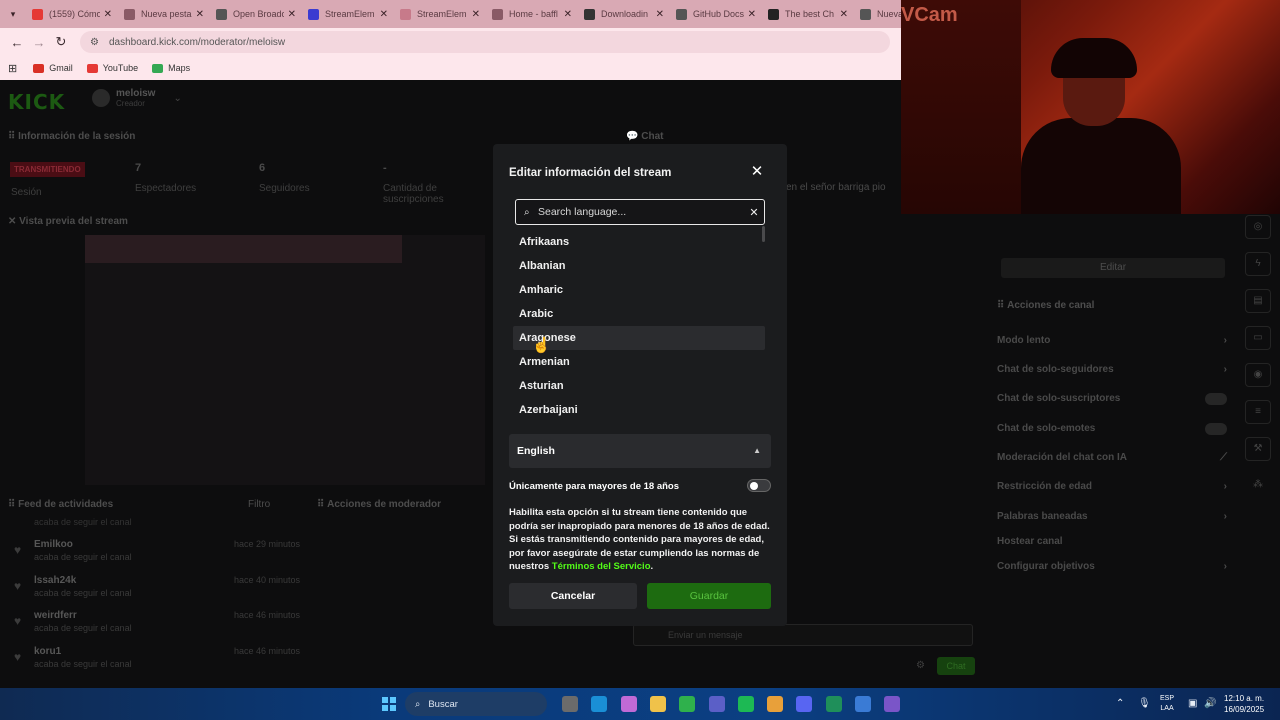 Image resolution: width=1280 pixels, height=720 pixels. Describe the element at coordinates (775, 704) in the screenshot. I see `chrome-active-icon` at that location.